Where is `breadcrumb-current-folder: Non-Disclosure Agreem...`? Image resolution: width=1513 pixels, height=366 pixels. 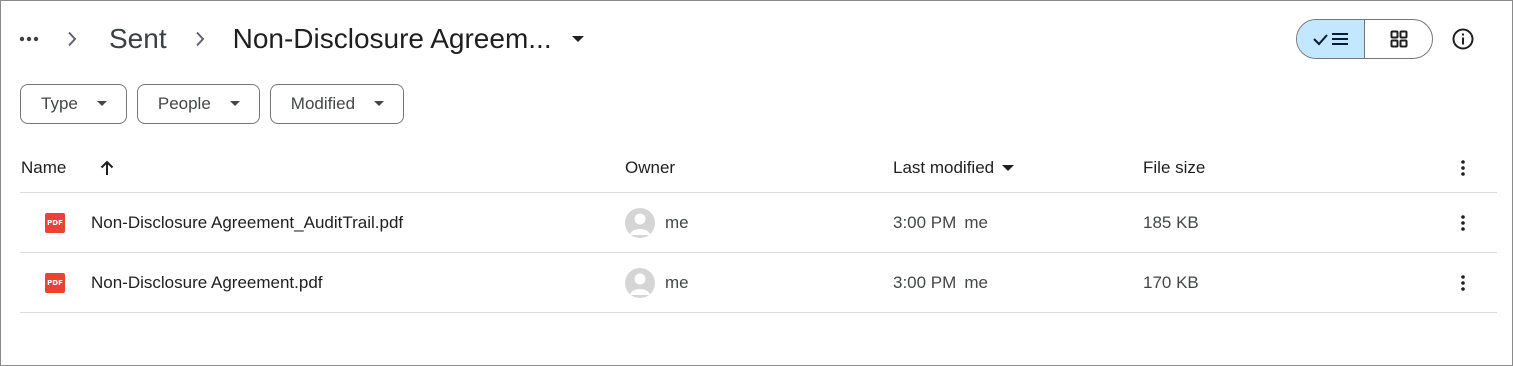 breadcrumb-current-folder: Non-Disclosure Agreem... is located at coordinates (410, 39).